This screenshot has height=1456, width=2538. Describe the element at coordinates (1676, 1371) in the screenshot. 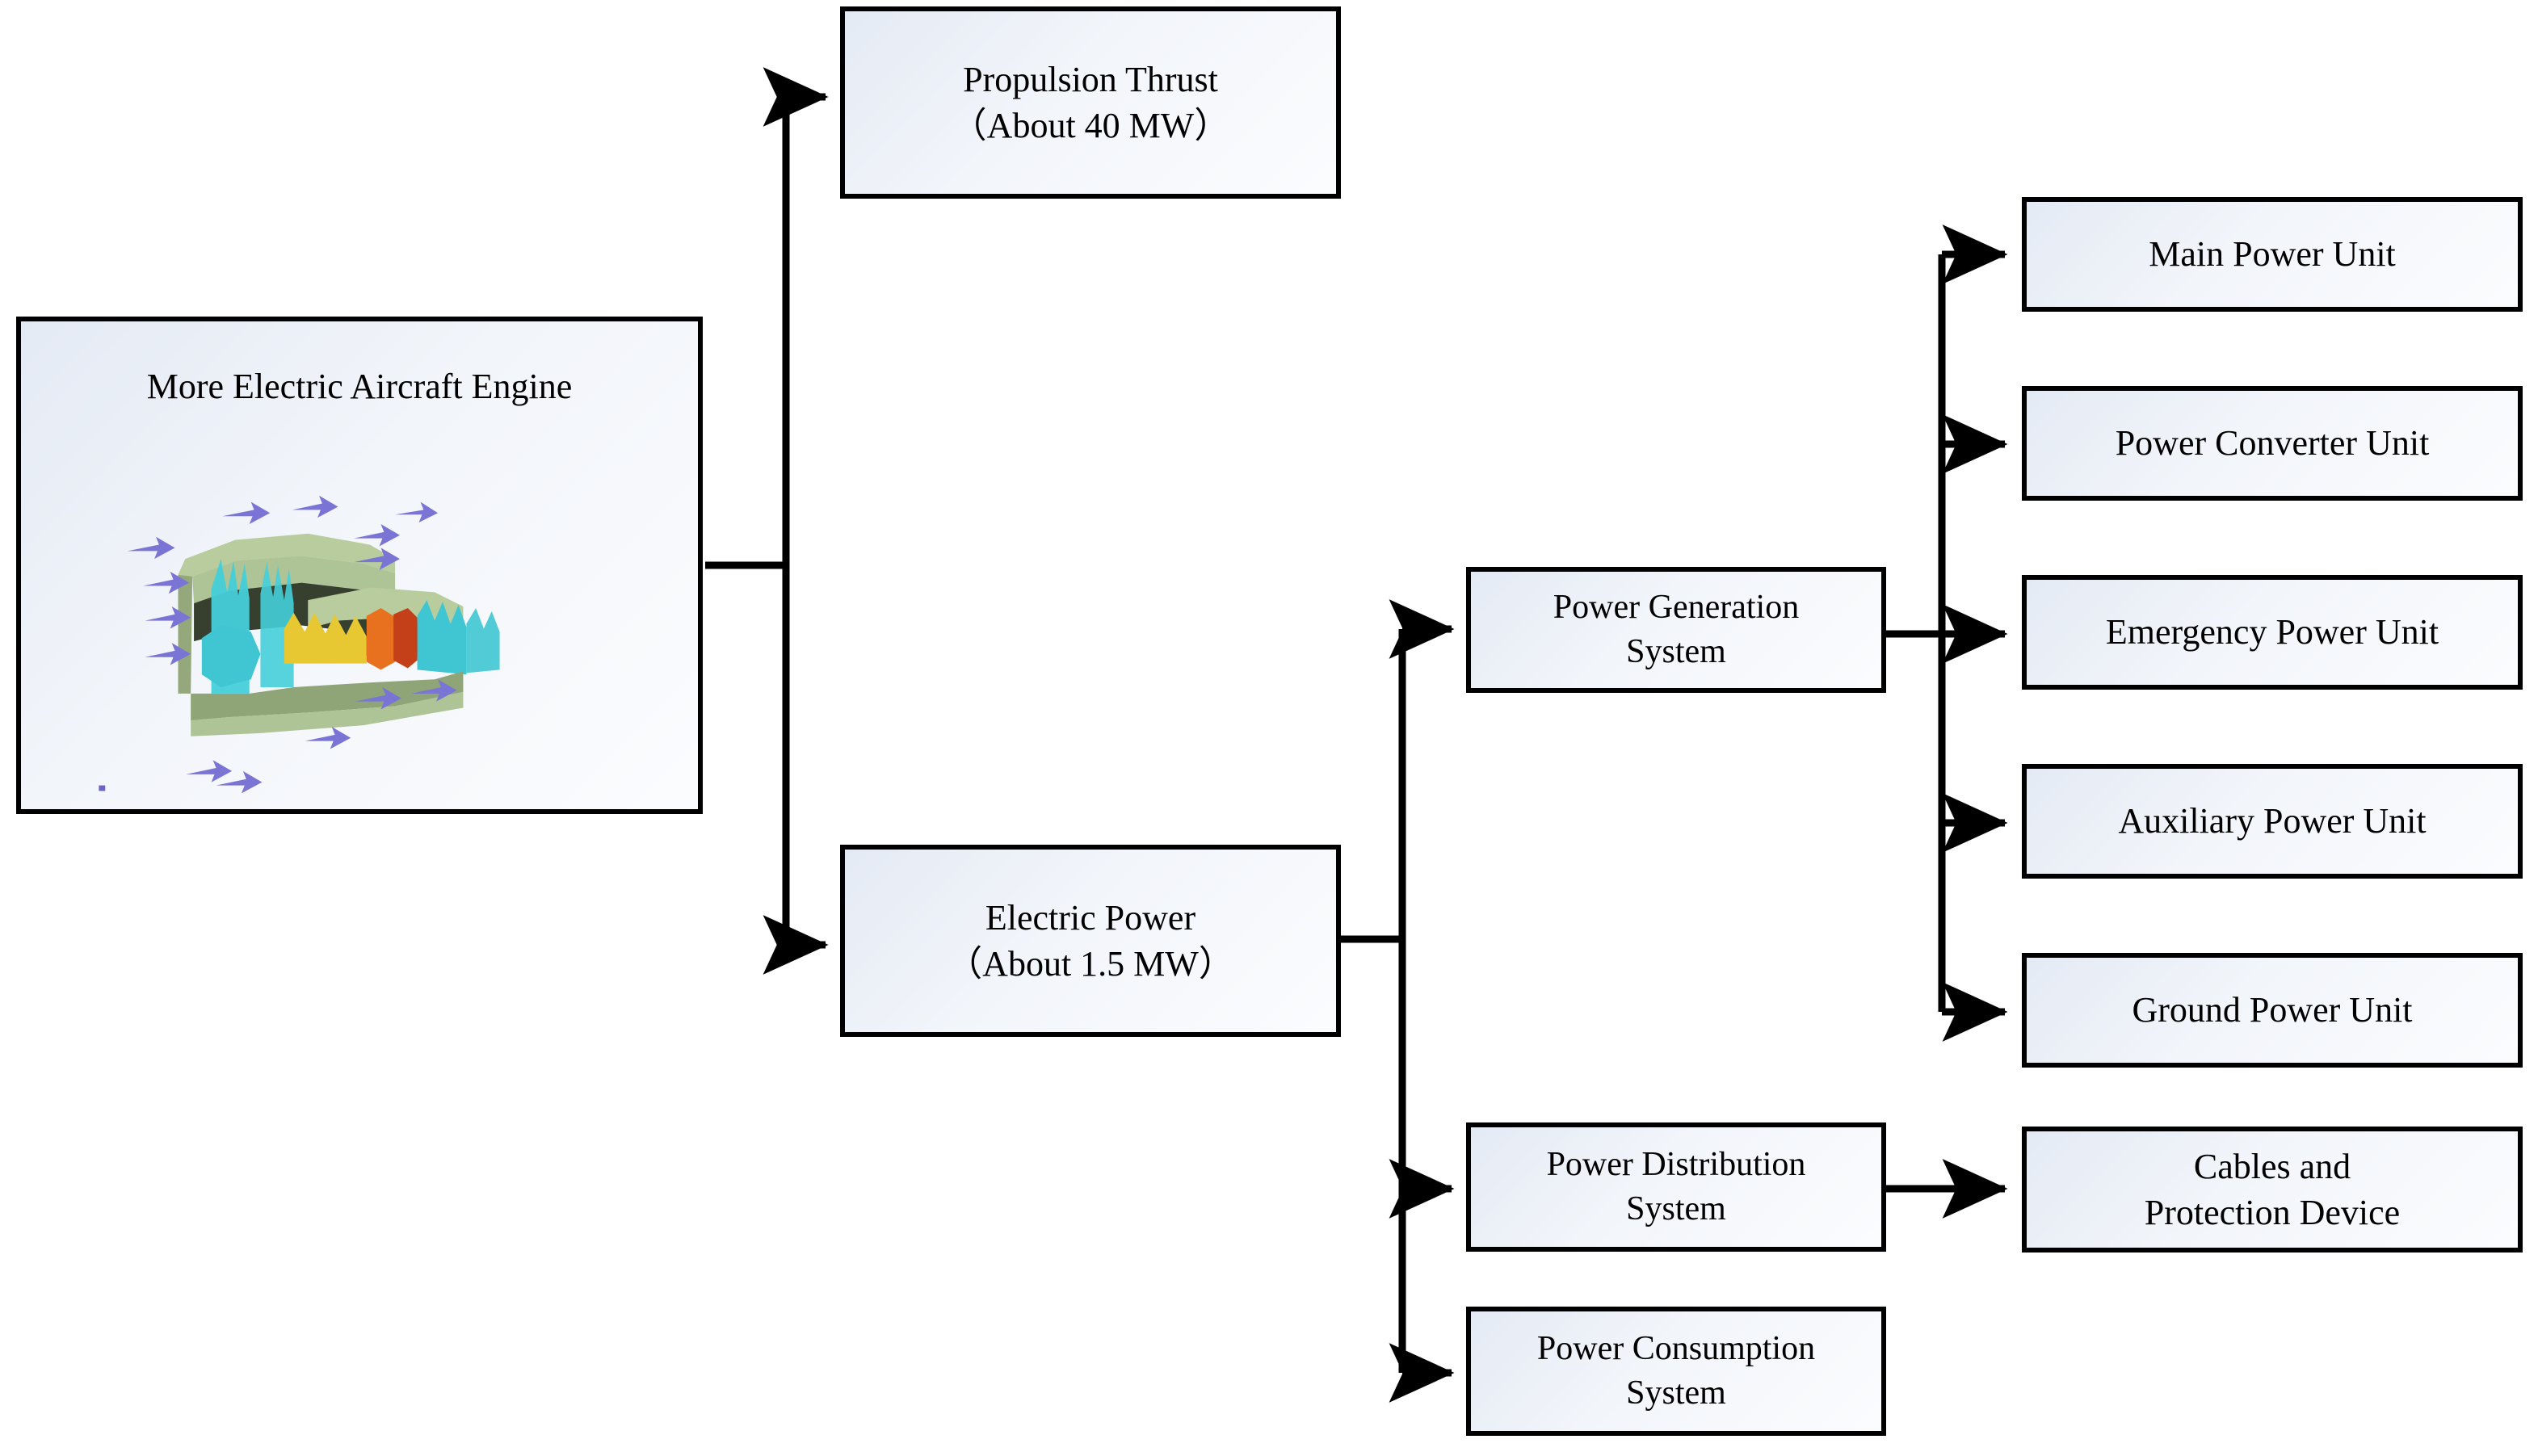

I see `node-power-consumption-system: Power Consumption System` at that location.